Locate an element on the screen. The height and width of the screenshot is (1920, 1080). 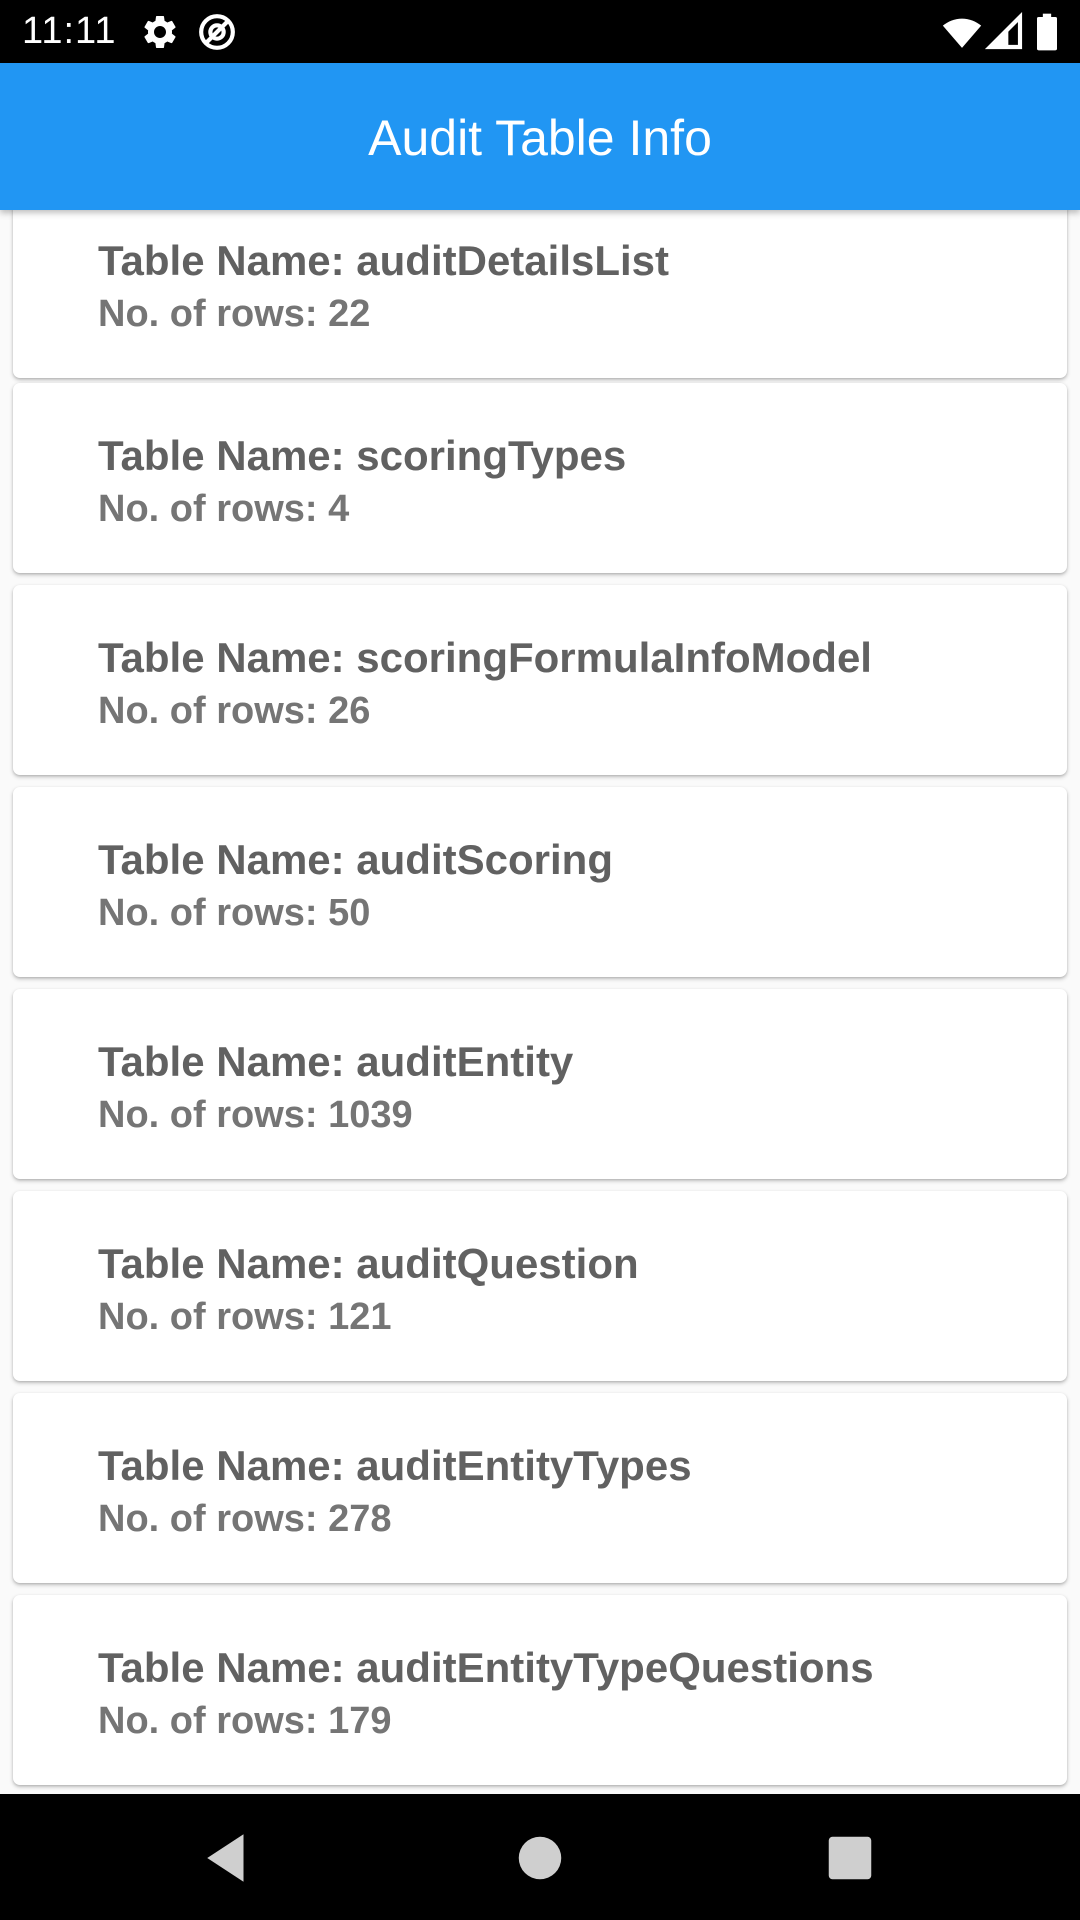
settings-icon is located at coordinates (160, 31).